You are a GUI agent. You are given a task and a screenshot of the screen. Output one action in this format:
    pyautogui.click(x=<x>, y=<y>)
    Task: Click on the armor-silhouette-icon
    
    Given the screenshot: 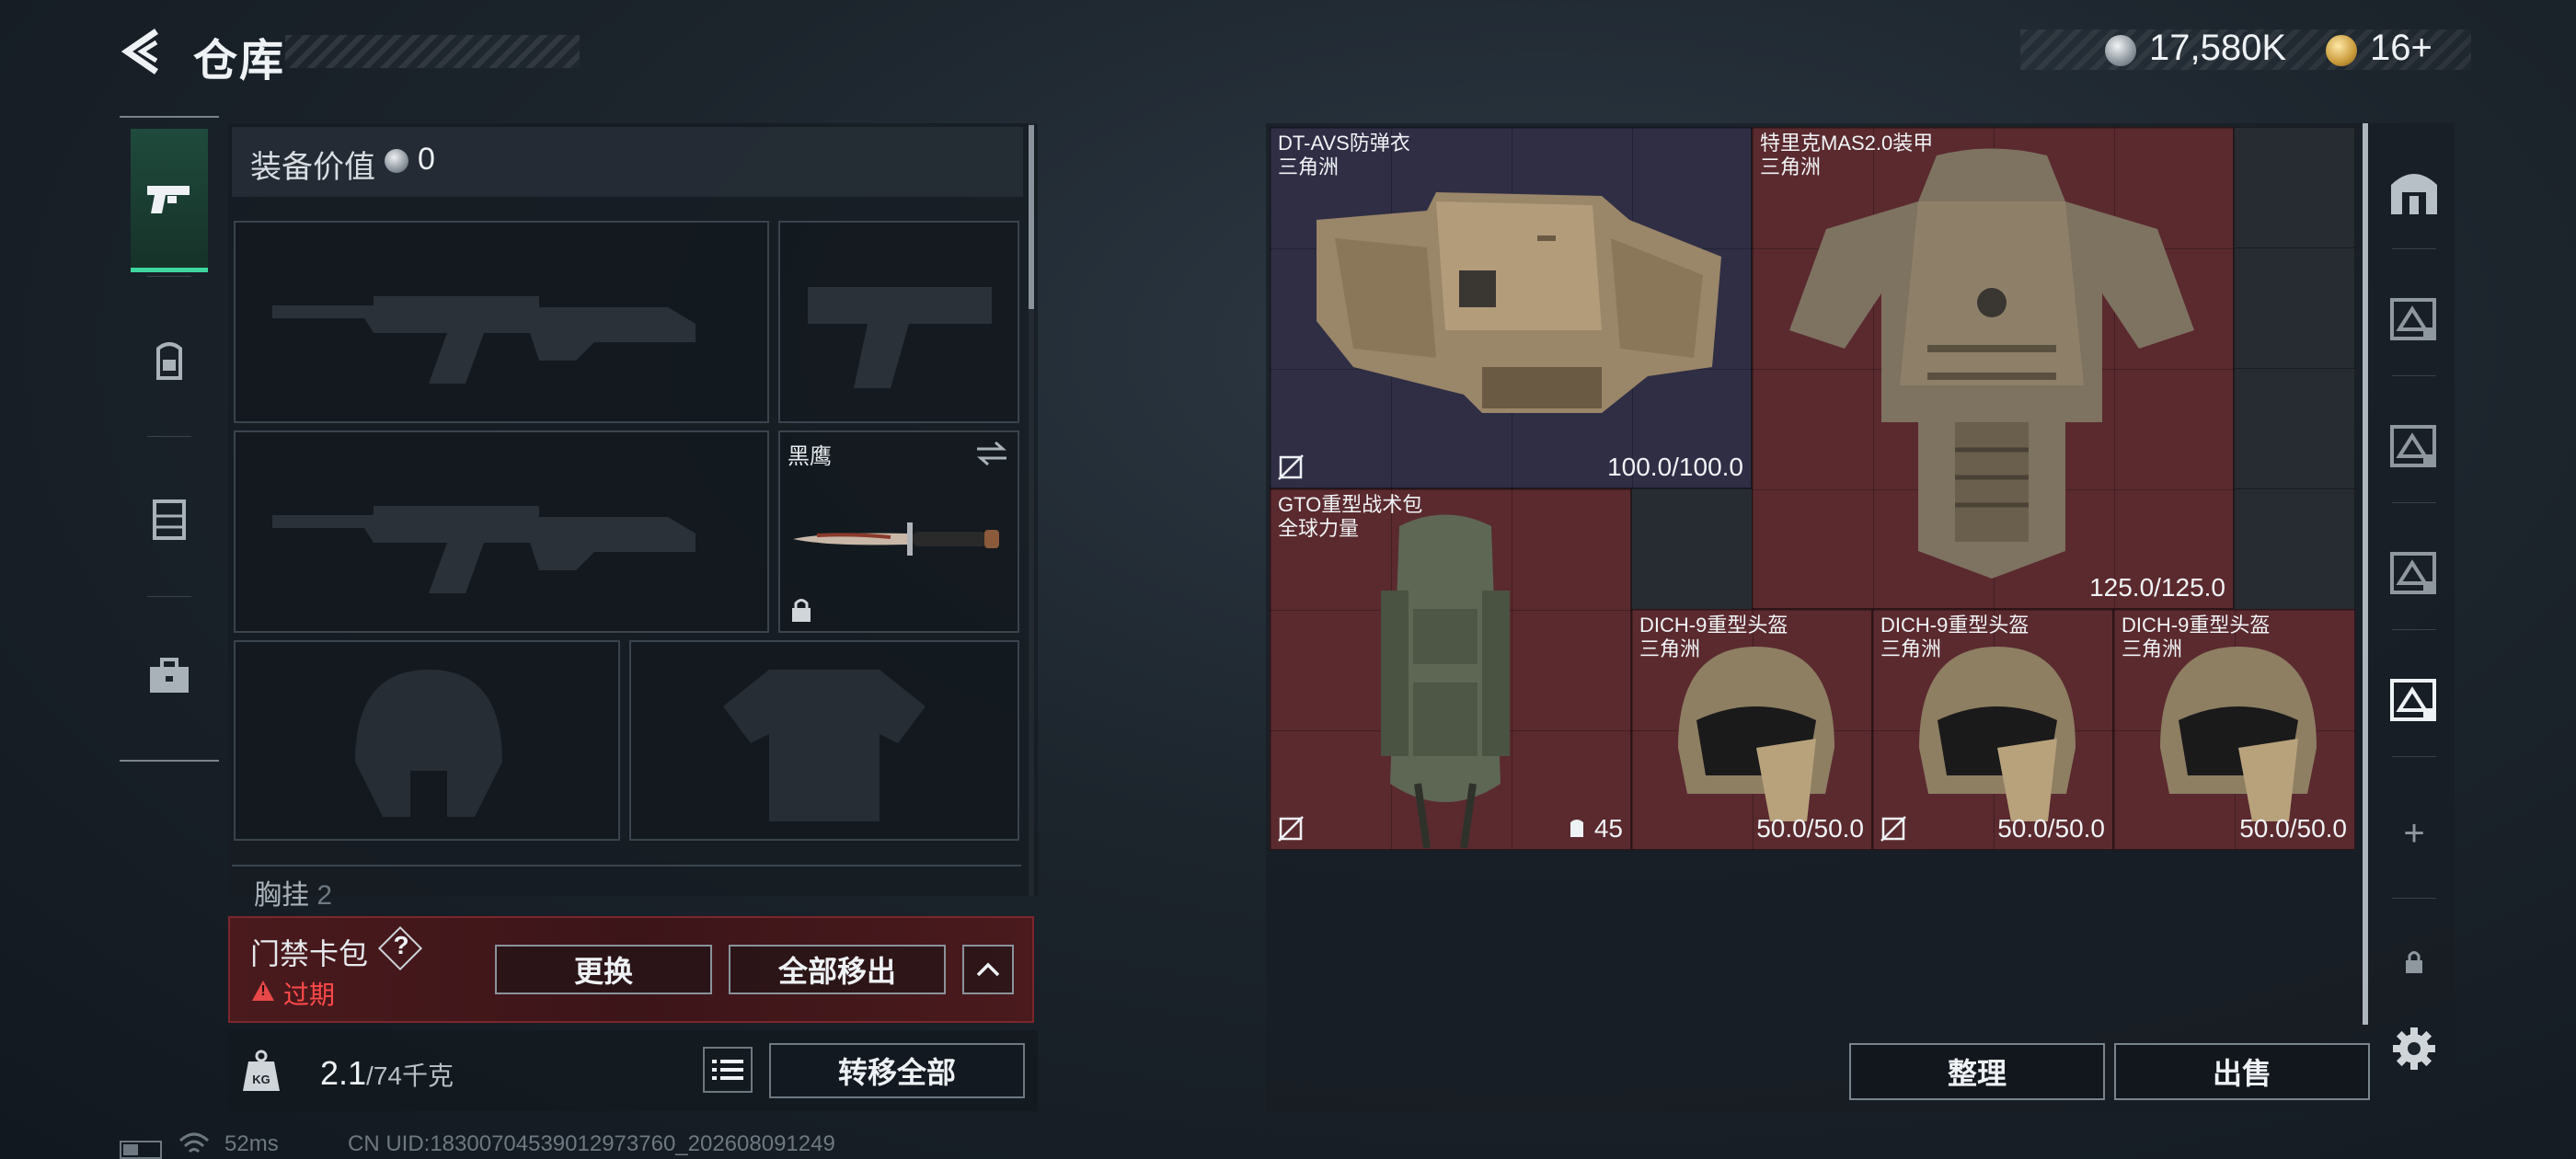 What is the action you would take?
    pyautogui.click(x=824, y=745)
    